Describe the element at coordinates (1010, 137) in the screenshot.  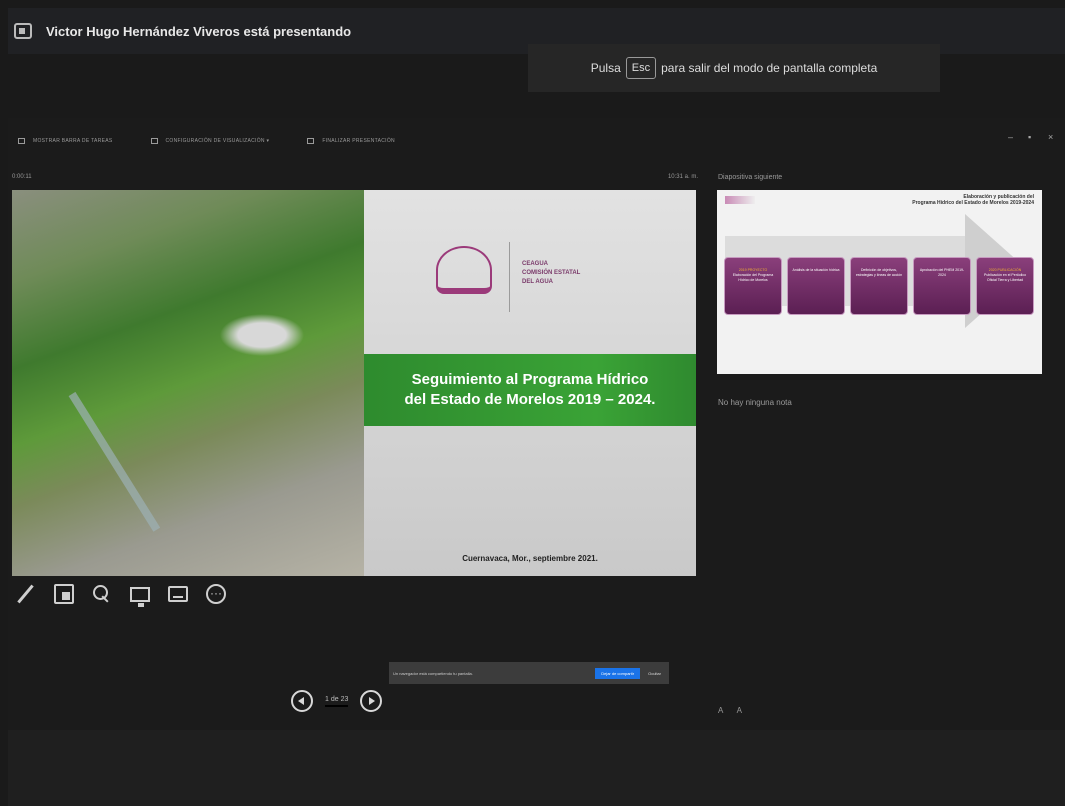
I see `minimize-button: –` at that location.